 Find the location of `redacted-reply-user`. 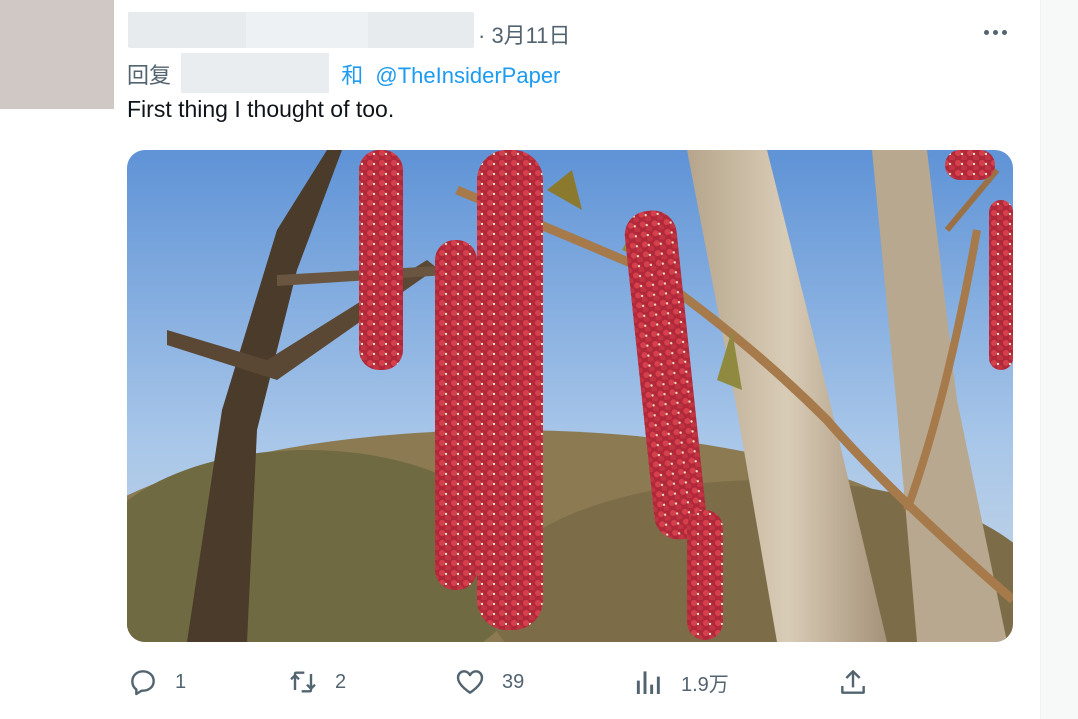

redacted-reply-user is located at coordinates (255, 73).